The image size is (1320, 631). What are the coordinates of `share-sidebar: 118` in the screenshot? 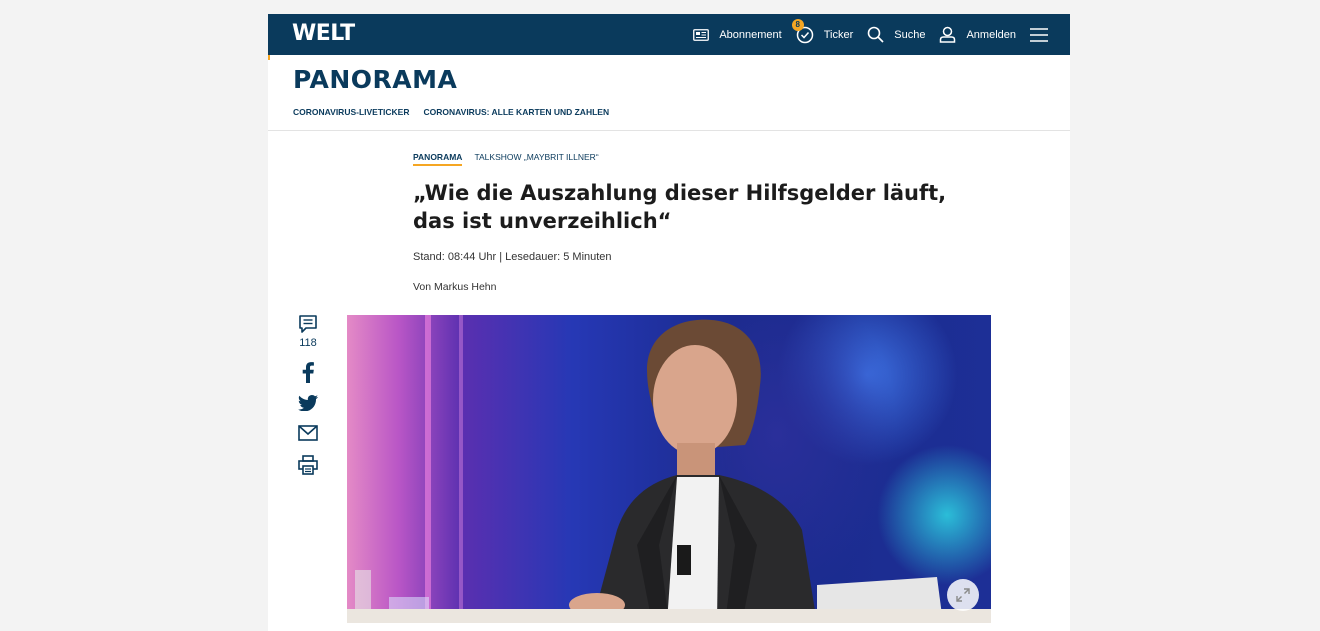 It's located at (308, 394).